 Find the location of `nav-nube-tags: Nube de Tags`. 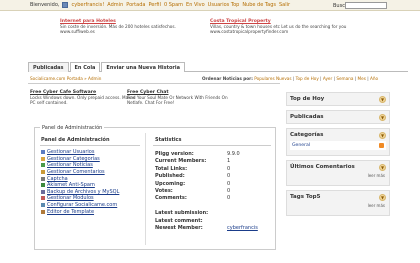

nav-nube-tags: Nube de Tags is located at coordinates (259, 5).